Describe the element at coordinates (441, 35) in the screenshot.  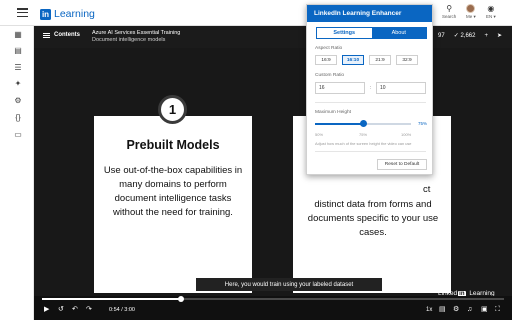
I see `stat-fragment: 97` at that location.